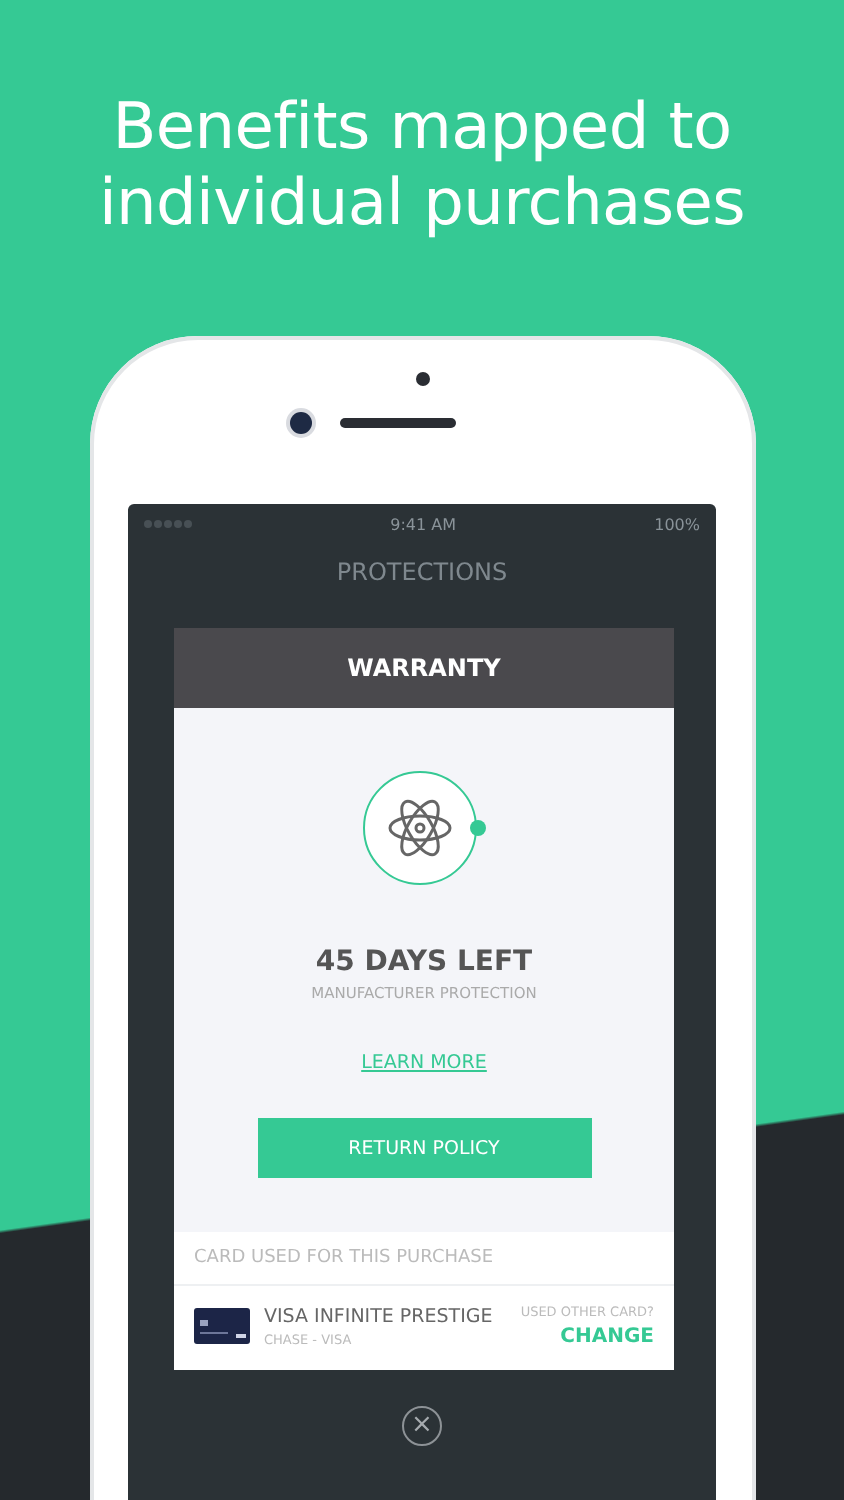 Image resolution: width=844 pixels, height=1500 pixels. I want to click on close-button: ×, so click(422, 1426).